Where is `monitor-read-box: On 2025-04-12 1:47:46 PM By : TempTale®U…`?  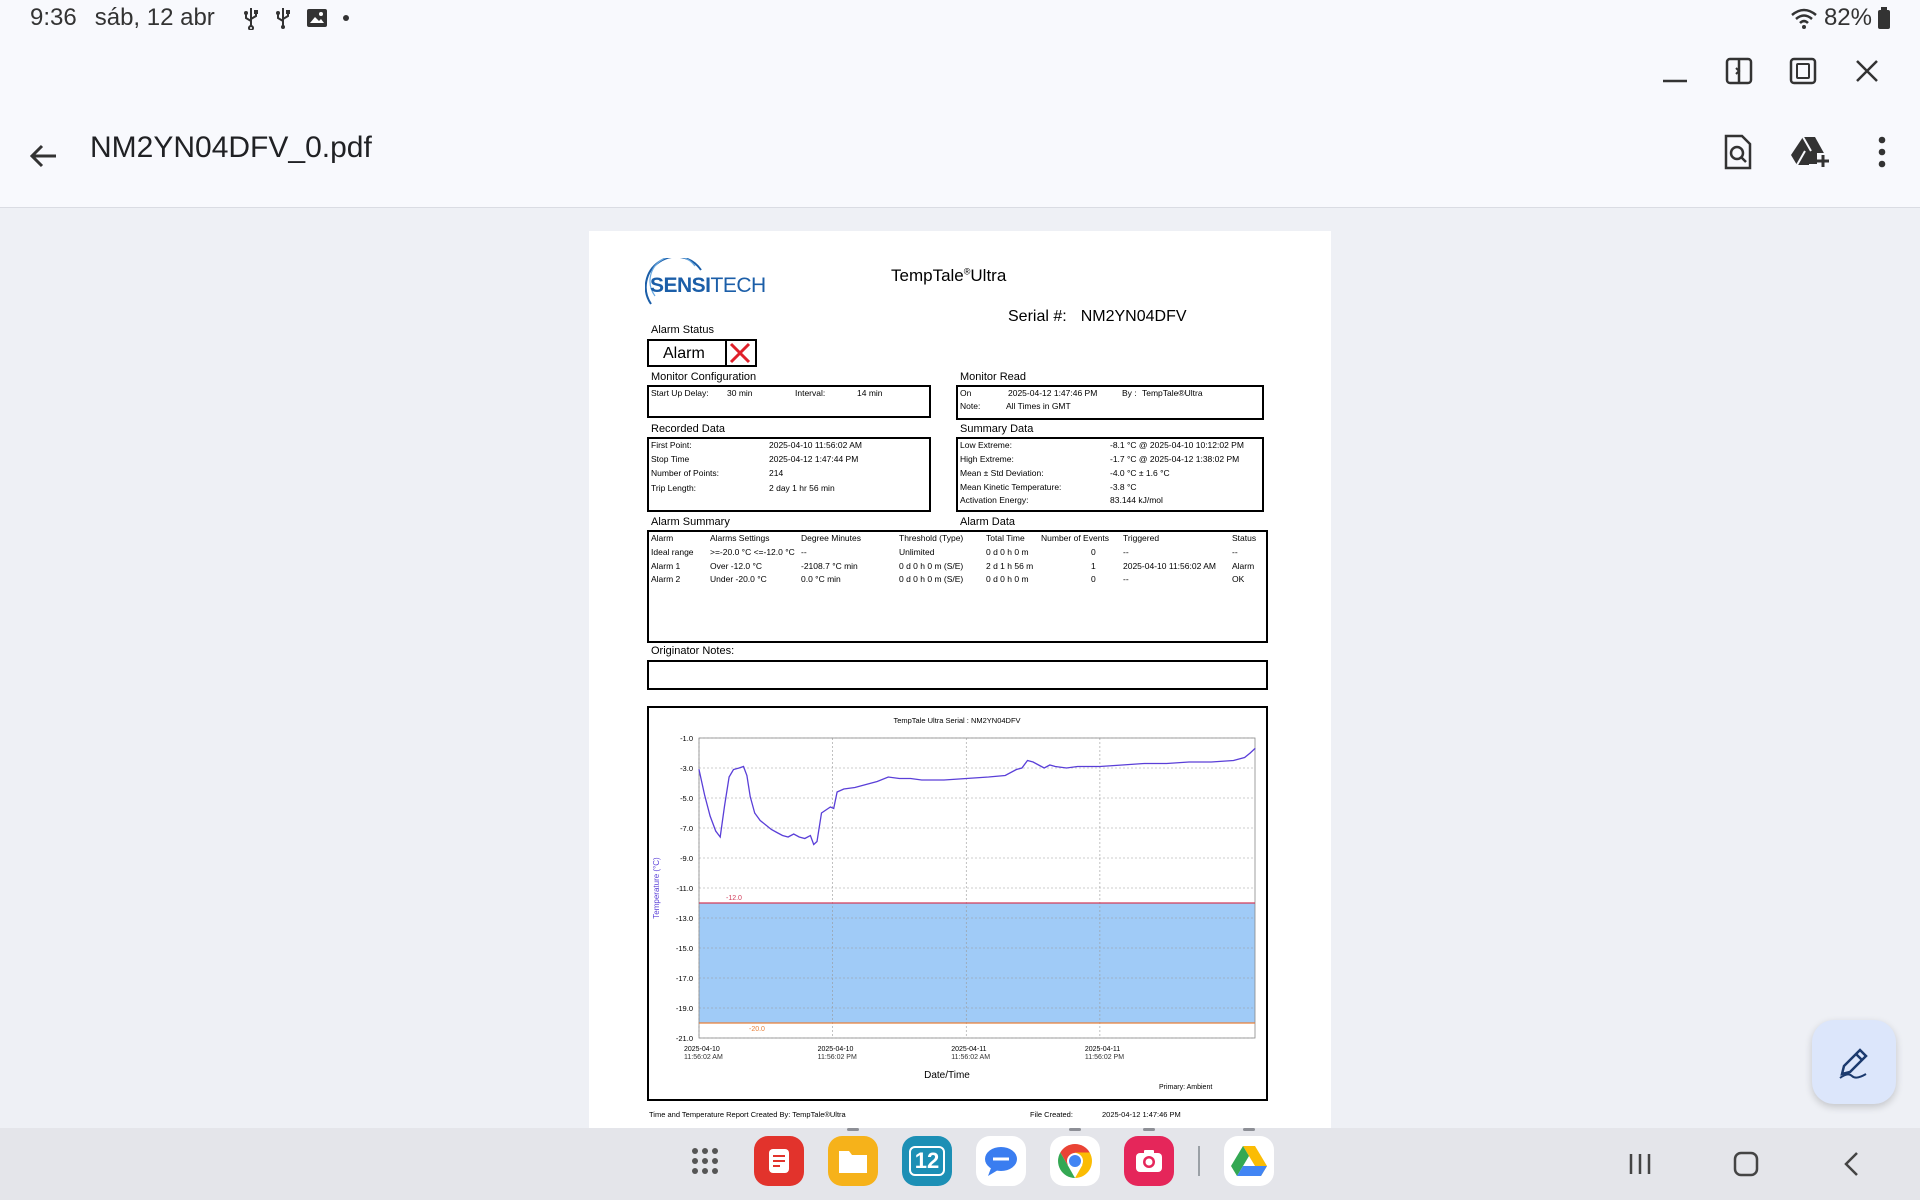 monitor-read-box: On 2025-04-12 1:47:46 PM By : TempTale®U… is located at coordinates (1110, 402).